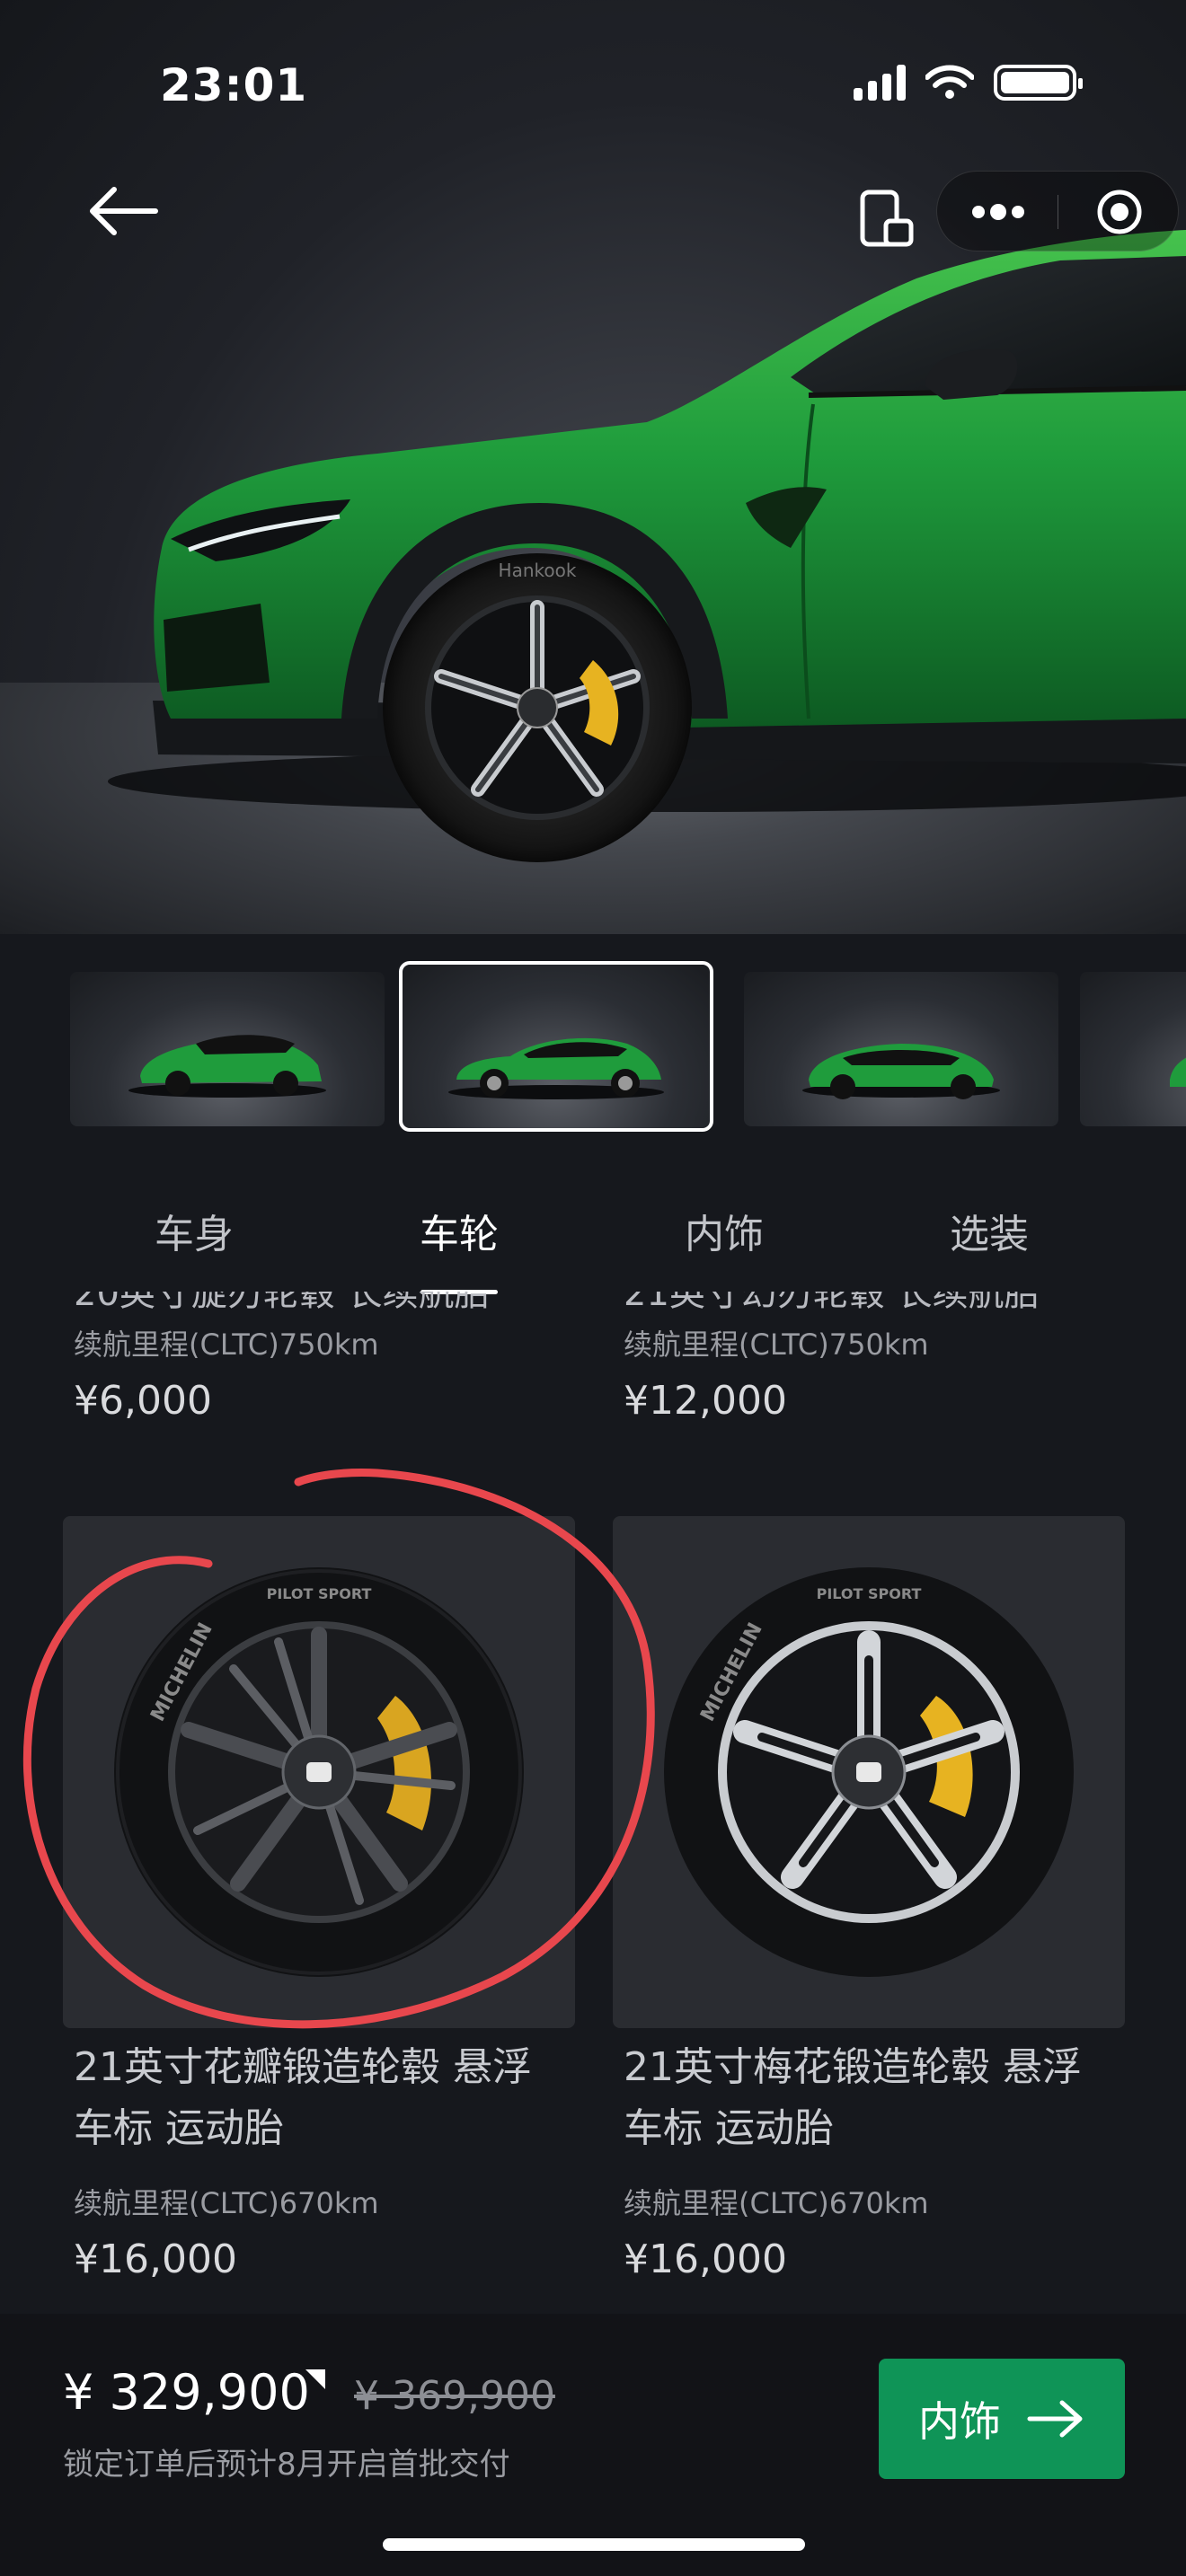 The width and height of the screenshot is (1186, 2576). What do you see at coordinates (593, 2445) in the screenshot?
I see `bottom-bar: ¥ 329,900 ¥ 369,900 锁定订单后预计8月开启首批交付 内饰` at bounding box center [593, 2445].